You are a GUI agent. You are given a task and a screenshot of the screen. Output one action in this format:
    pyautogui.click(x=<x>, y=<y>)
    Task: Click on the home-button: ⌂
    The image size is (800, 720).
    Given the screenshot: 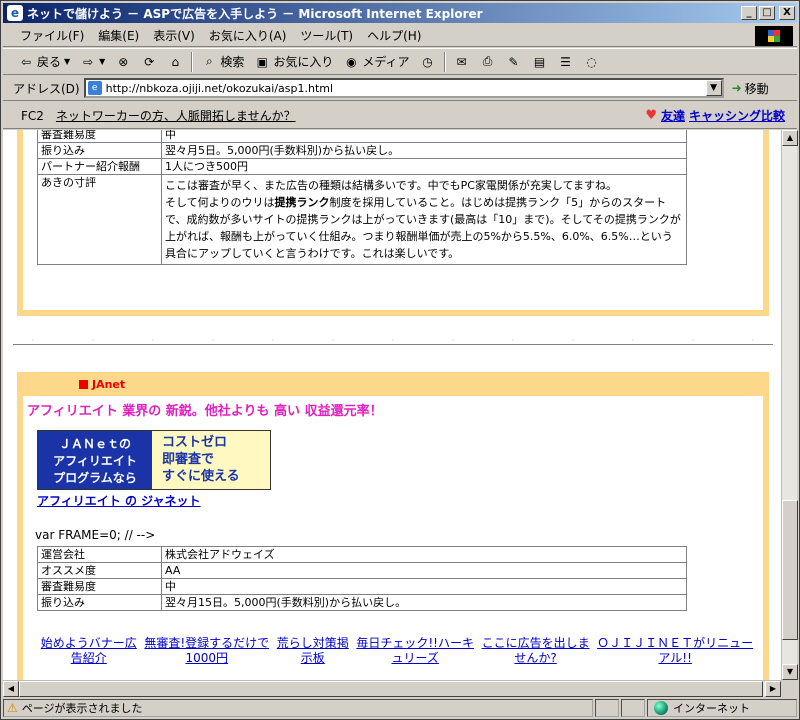 What is the action you would take?
    pyautogui.click(x=175, y=62)
    